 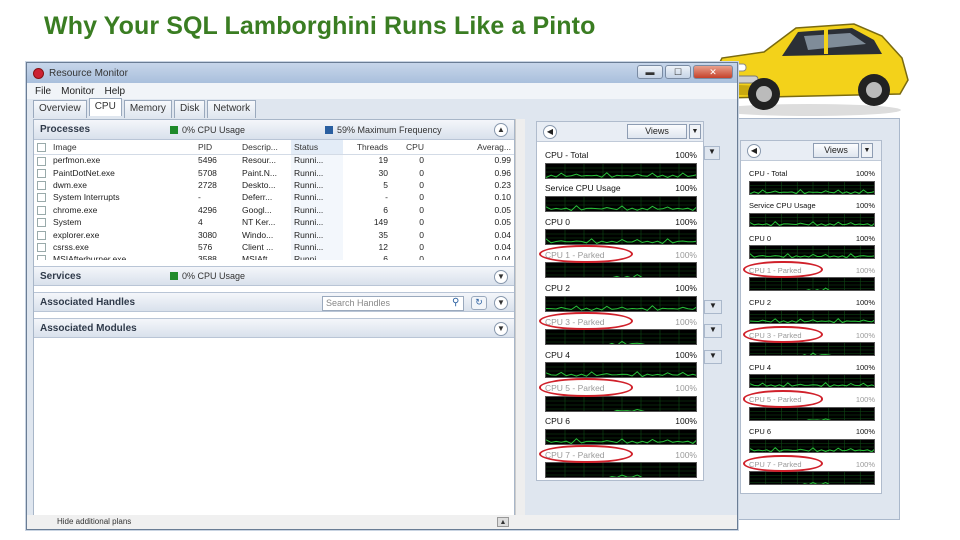 I want to click on table-row: dwm.exe 2728 Deskto... Runni... 5 0 0.23, so click(x=274, y=185).